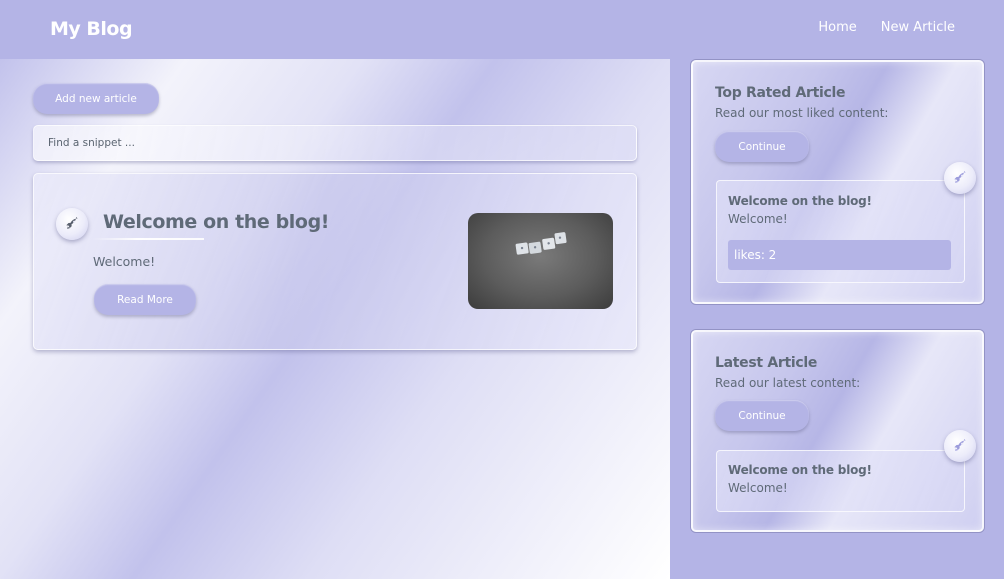 The height and width of the screenshot is (579, 1004). I want to click on latest-article-title: Welcome on the blog!, so click(800, 470).